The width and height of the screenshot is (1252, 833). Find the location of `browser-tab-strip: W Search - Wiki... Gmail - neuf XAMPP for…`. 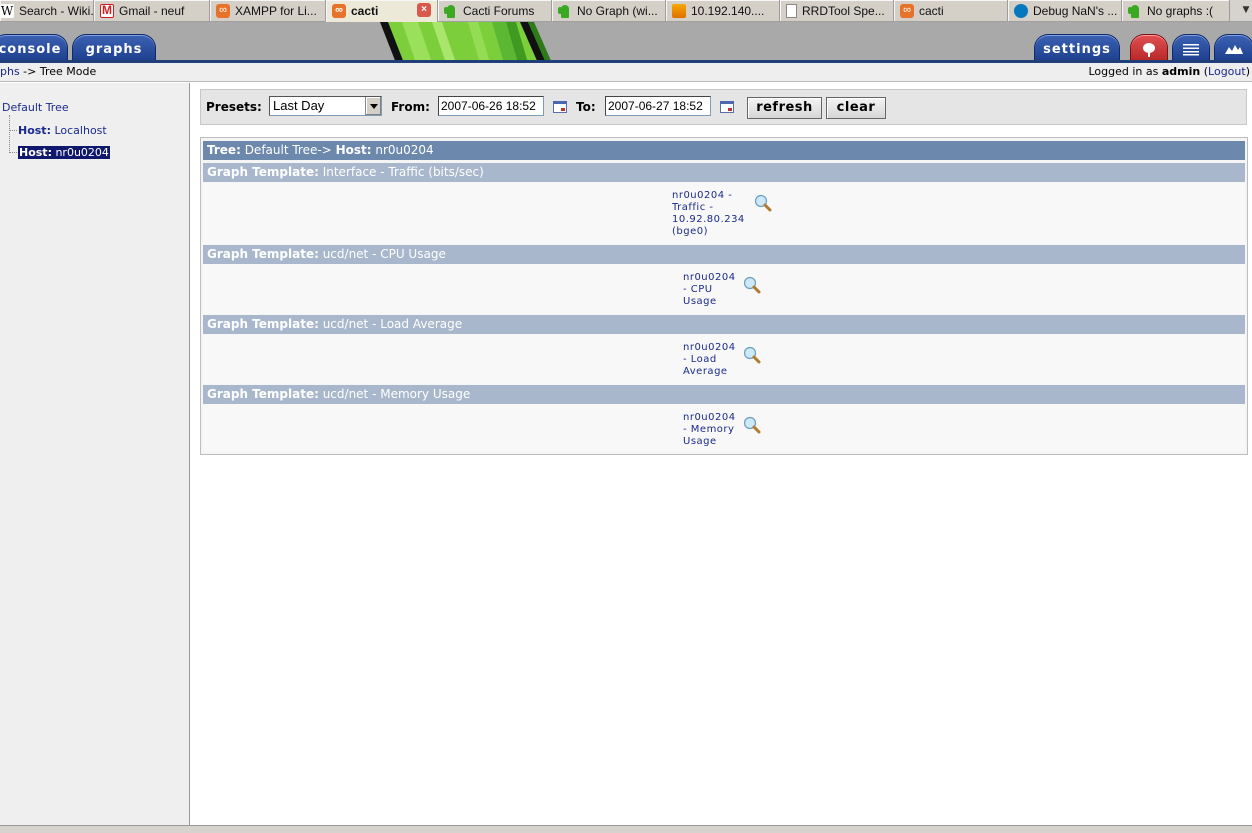

browser-tab-strip: W Search - Wiki... Gmail - neuf XAMPP for… is located at coordinates (626, 11).